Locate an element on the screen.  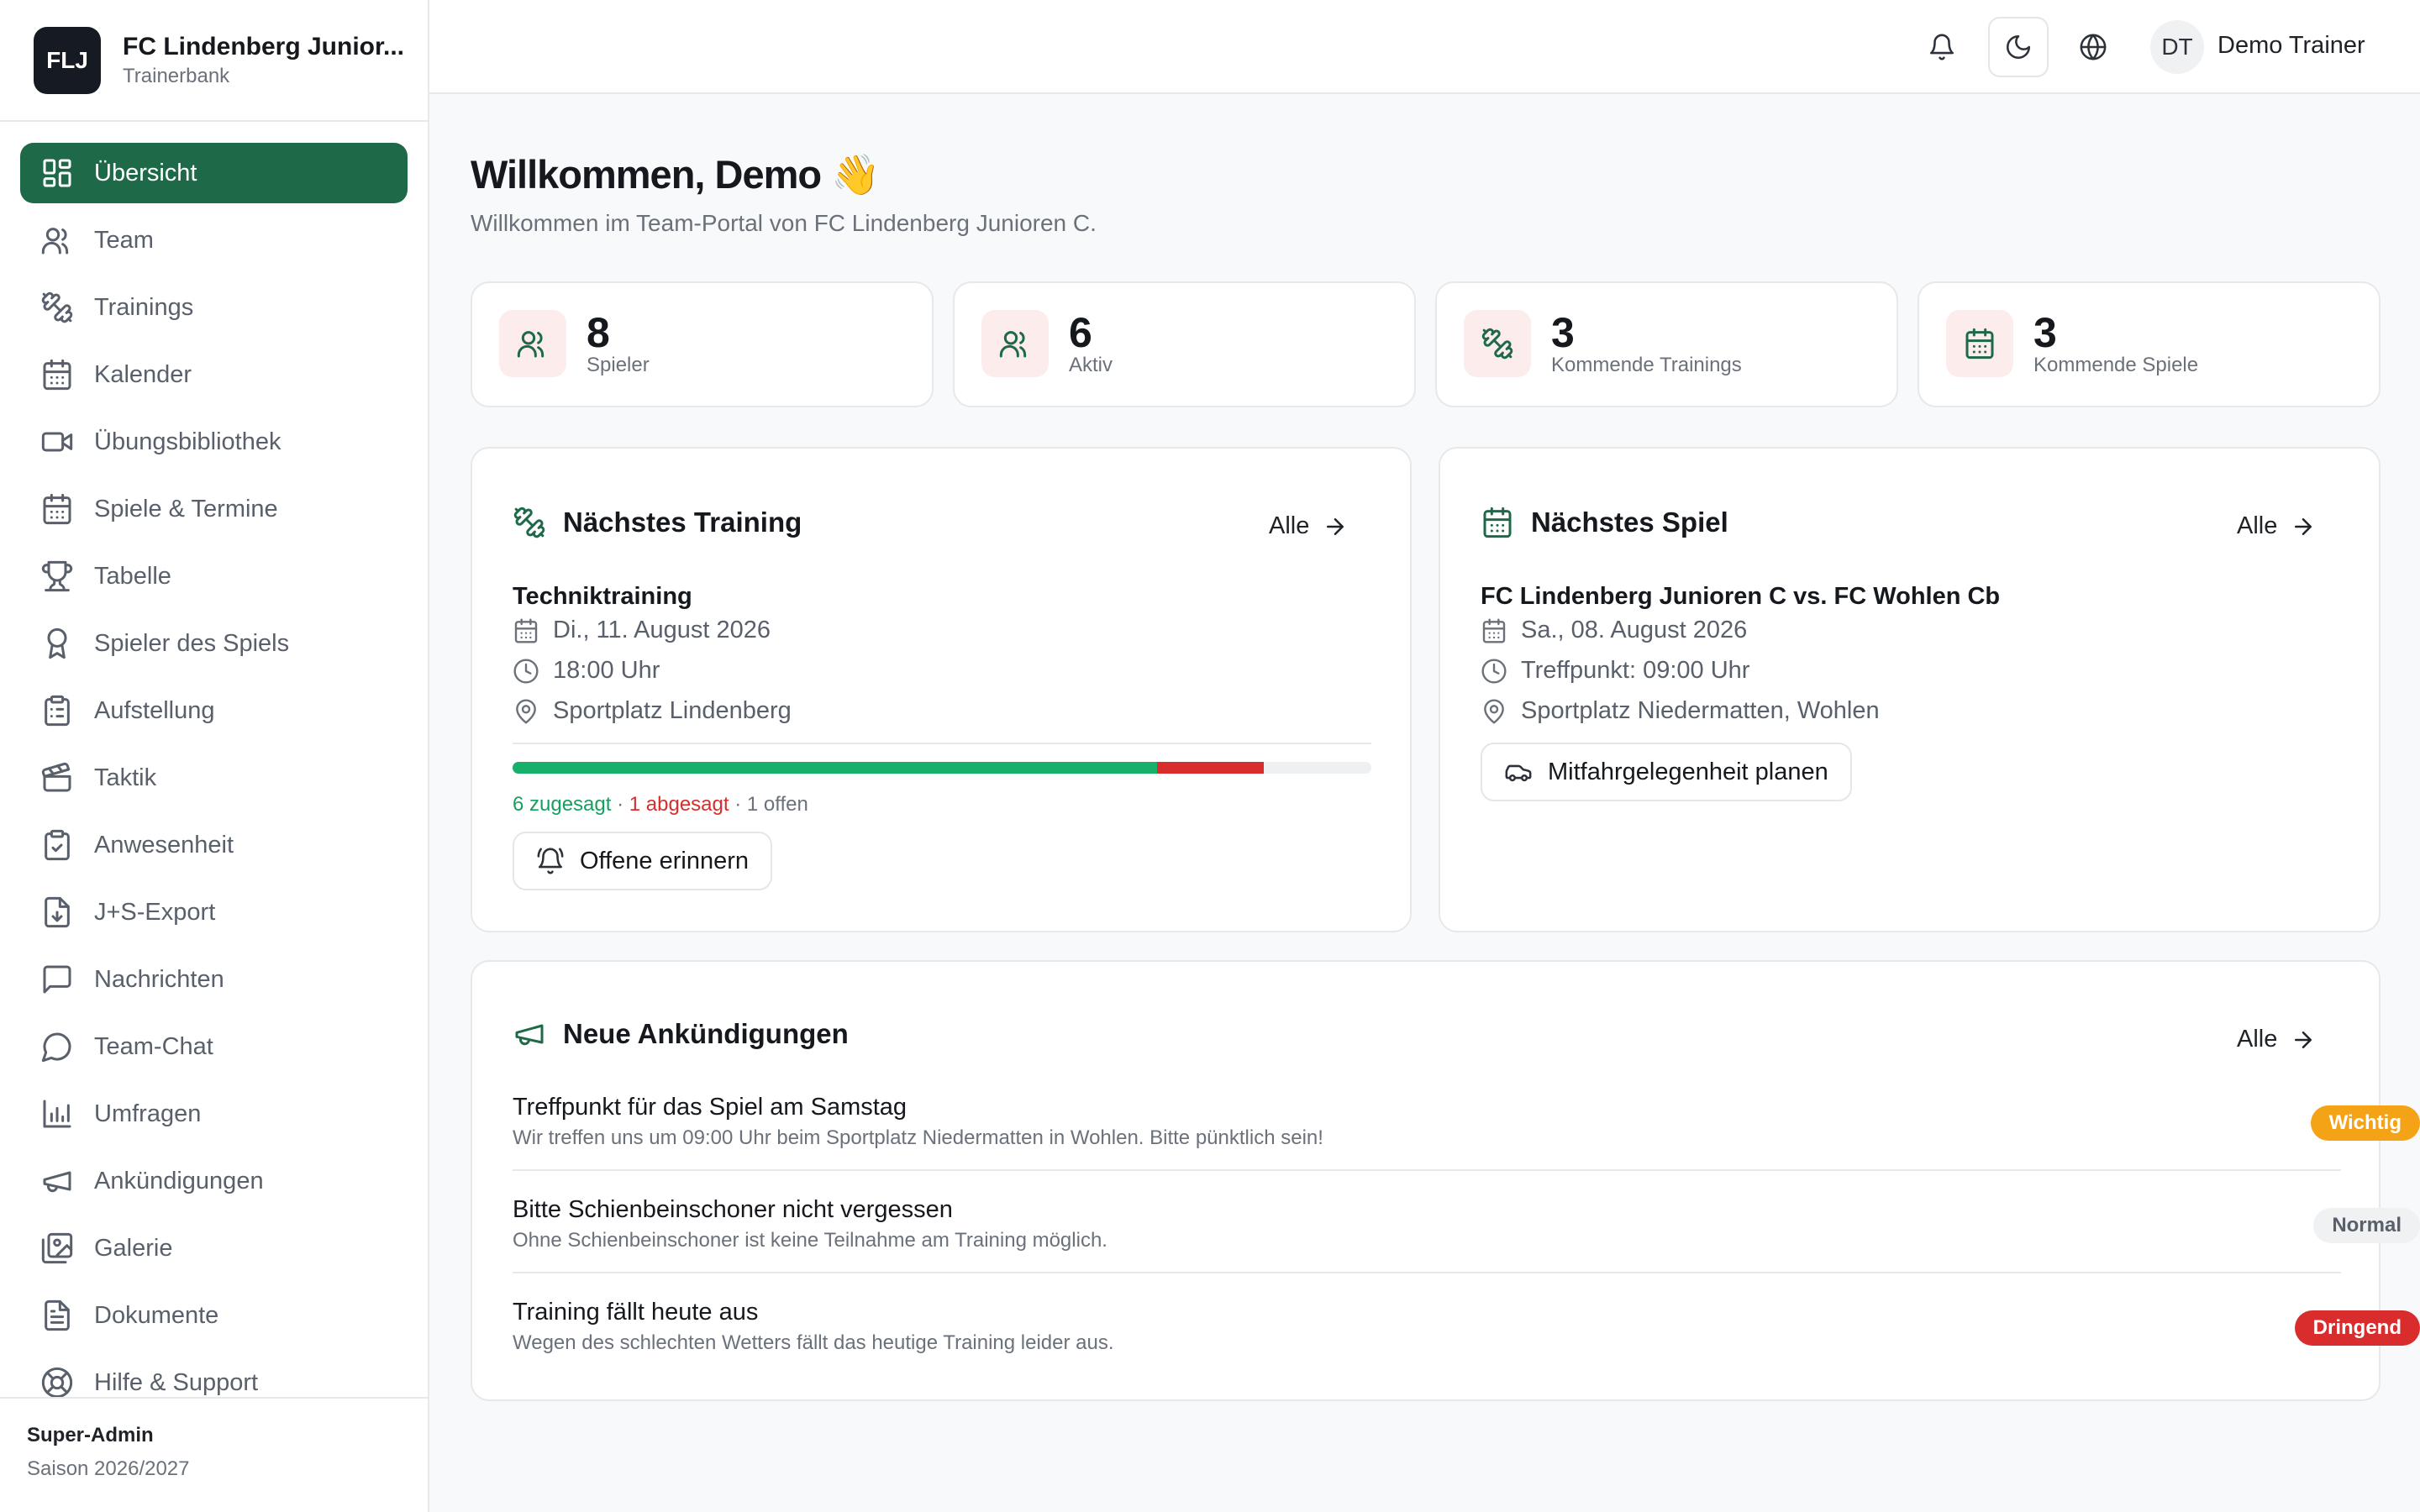
stat-value: 6 is located at coordinates (1080, 332).